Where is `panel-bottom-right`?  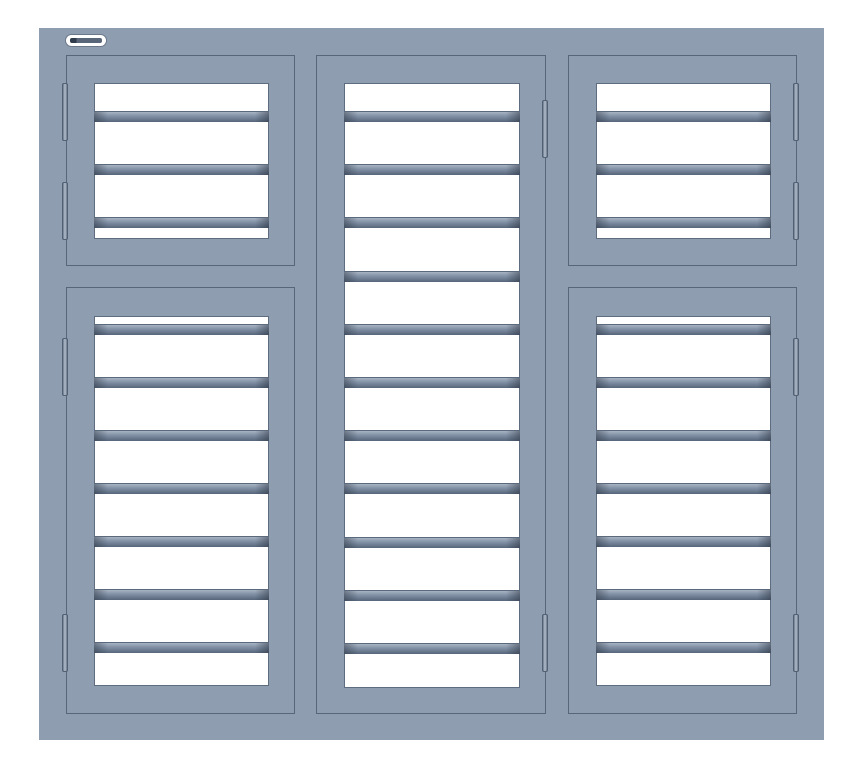
panel-bottom-right is located at coordinates (682, 500).